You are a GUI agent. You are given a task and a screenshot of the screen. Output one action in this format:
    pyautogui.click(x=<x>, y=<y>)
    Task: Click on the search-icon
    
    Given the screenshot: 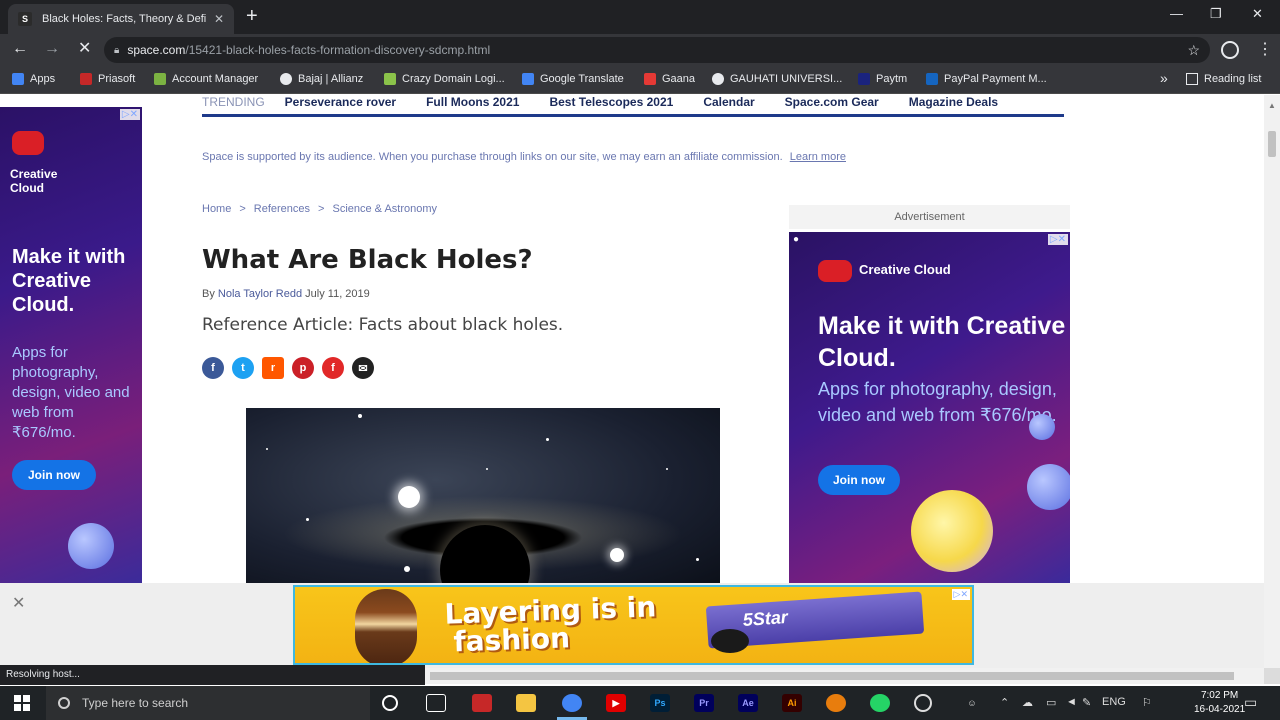 What is the action you would take?
    pyautogui.click(x=64, y=703)
    